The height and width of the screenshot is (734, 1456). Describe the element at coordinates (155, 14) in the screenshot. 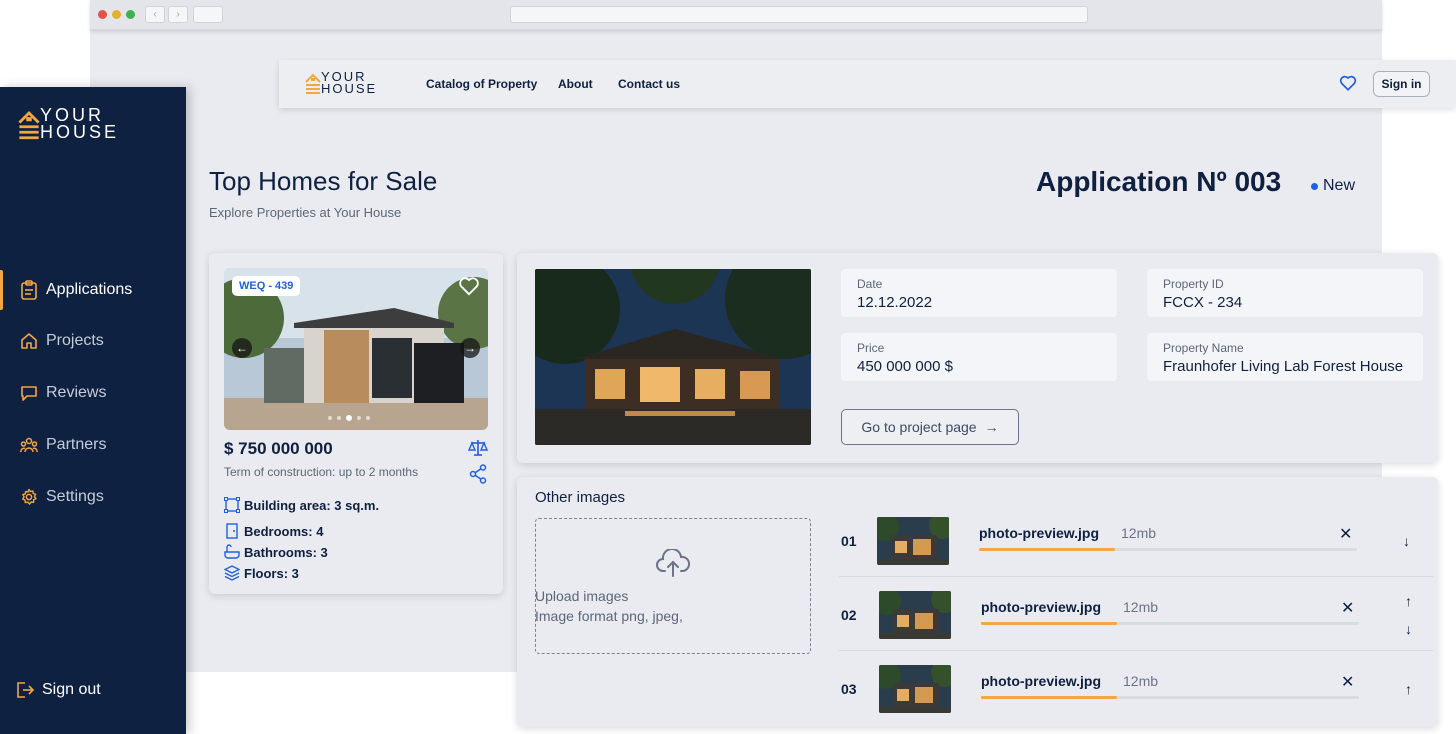

I see `browser-back-button: ‹` at that location.